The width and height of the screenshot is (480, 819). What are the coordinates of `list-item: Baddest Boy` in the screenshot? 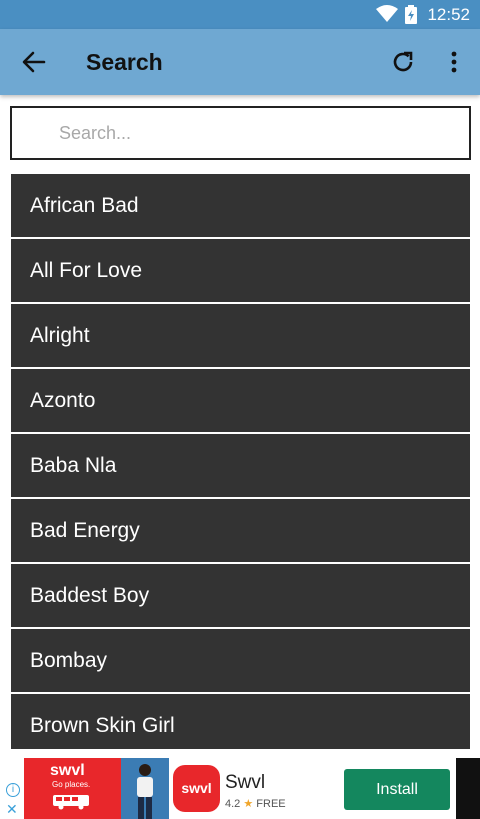 It's located at (240, 595).